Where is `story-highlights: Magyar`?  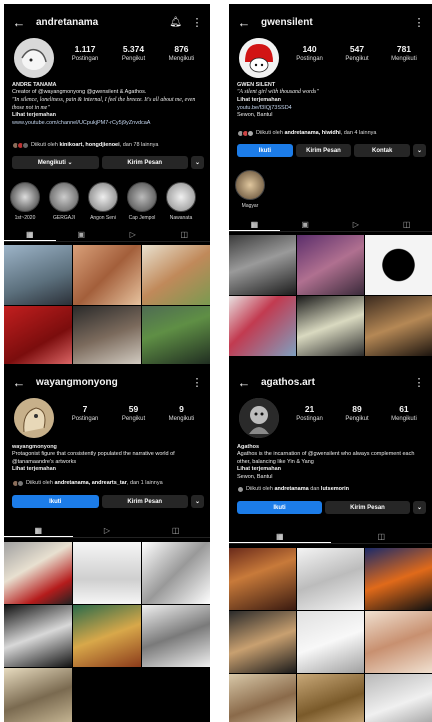 story-highlights: Magyar is located at coordinates (332, 189).